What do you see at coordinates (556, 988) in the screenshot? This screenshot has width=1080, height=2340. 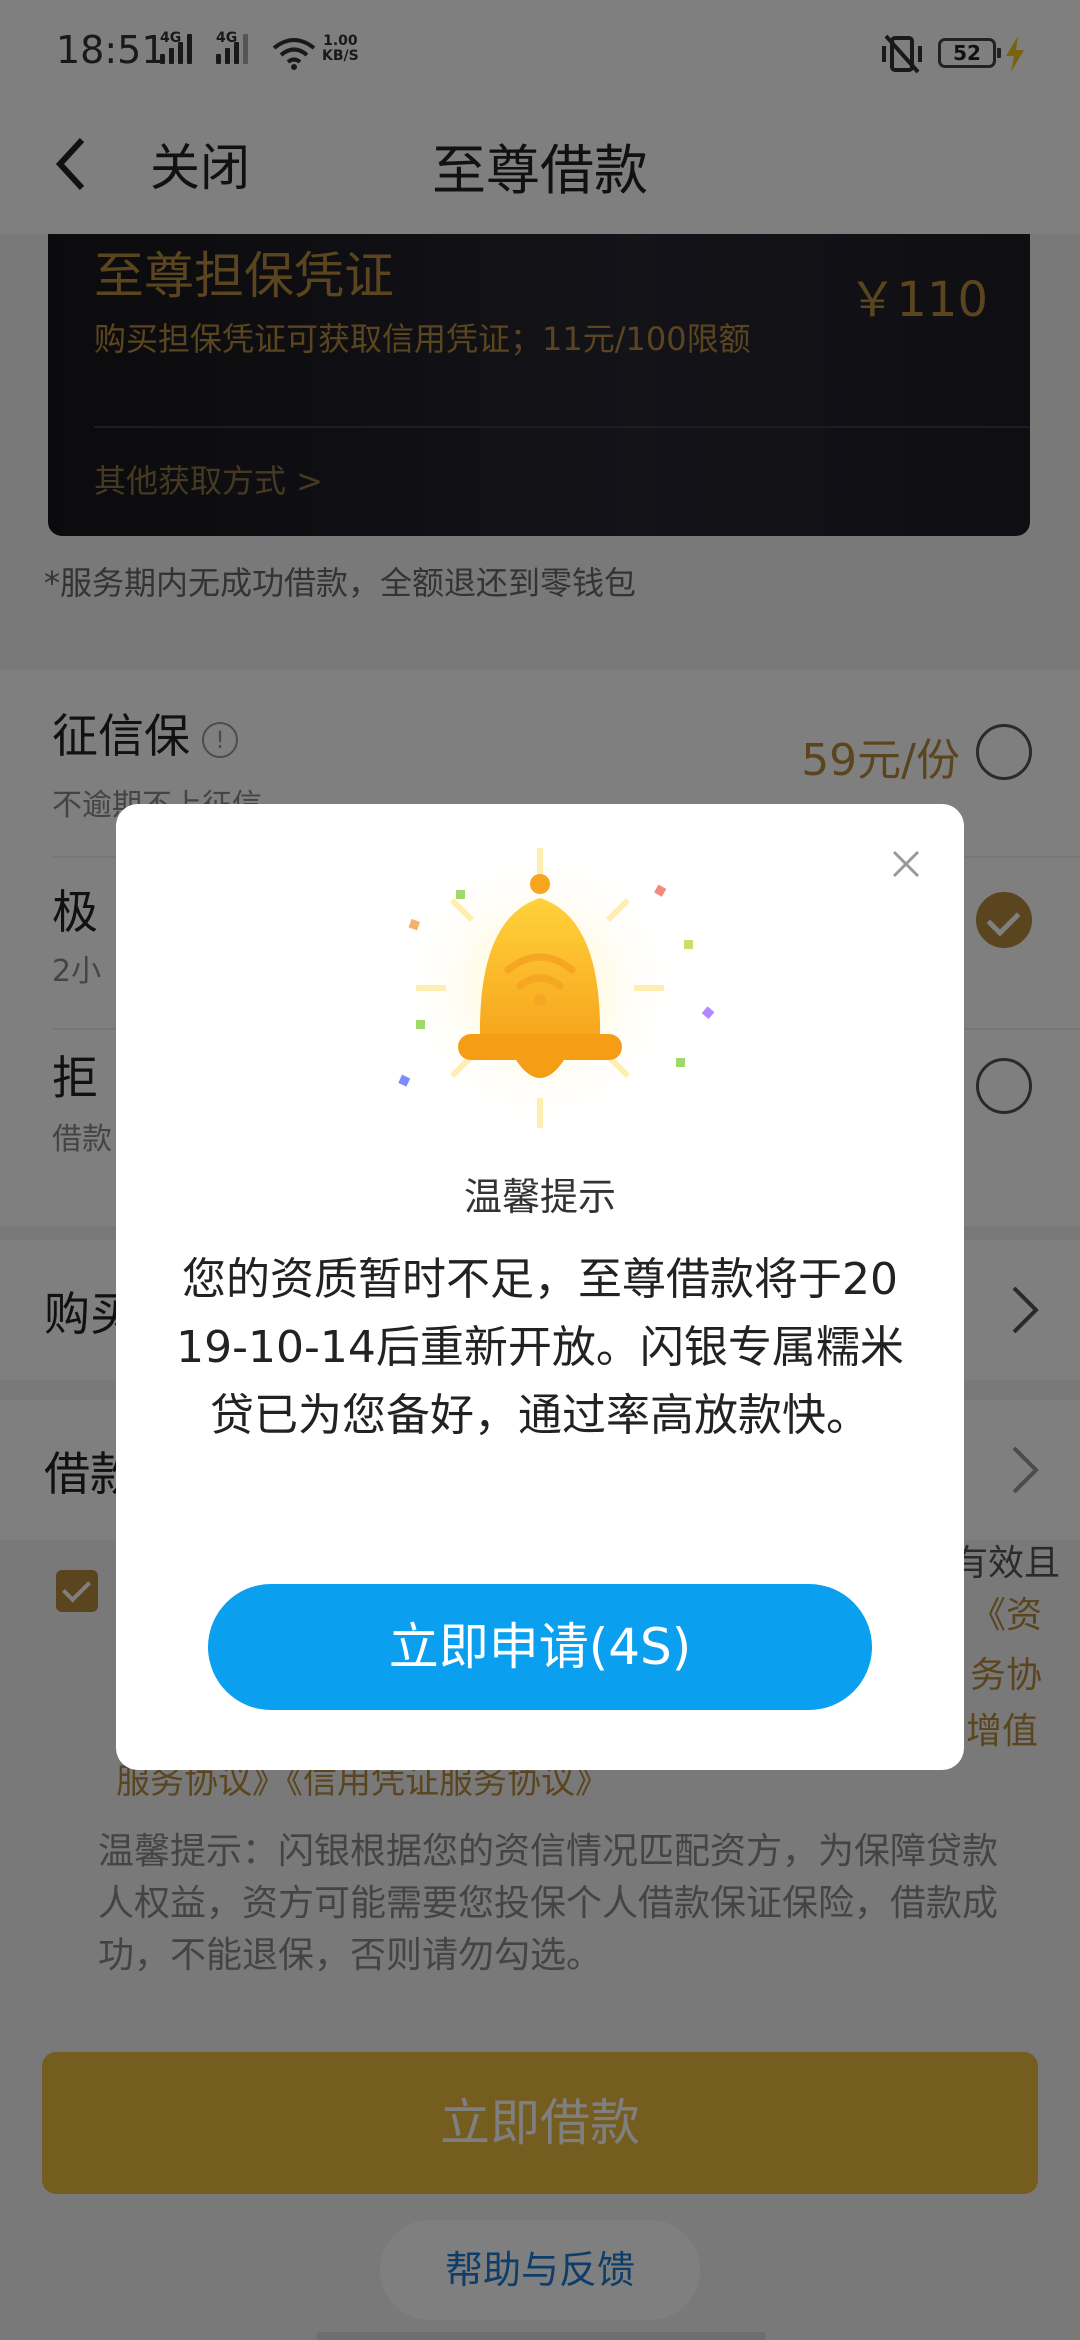 I see `bell-icon` at bounding box center [556, 988].